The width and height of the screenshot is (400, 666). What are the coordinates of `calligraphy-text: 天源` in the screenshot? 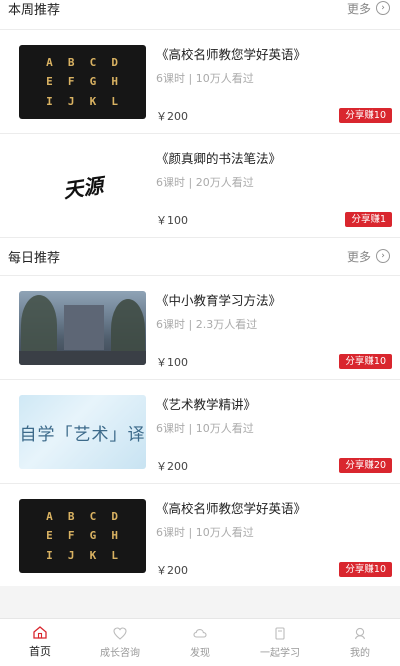 It's located at (83, 187).